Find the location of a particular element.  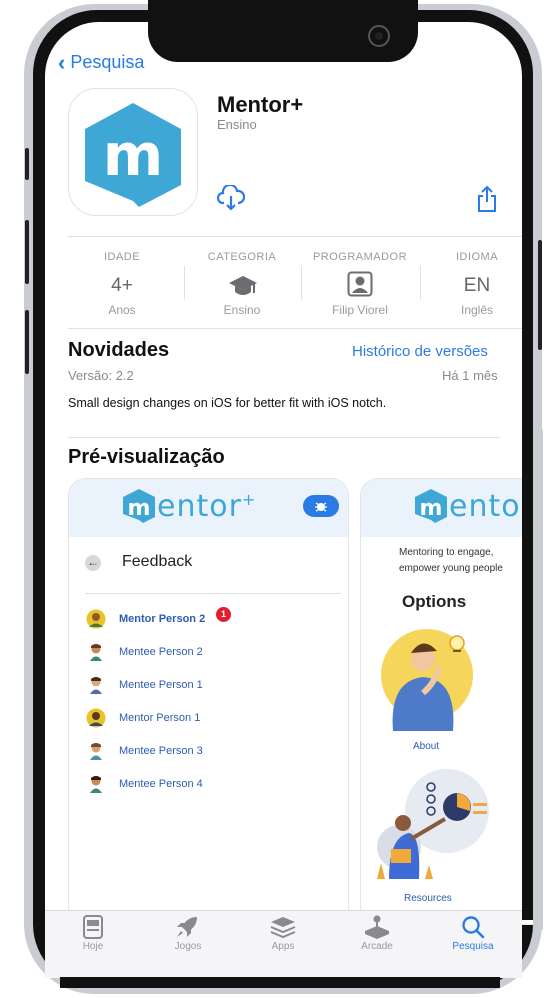

app-icon: m is located at coordinates (133, 152).